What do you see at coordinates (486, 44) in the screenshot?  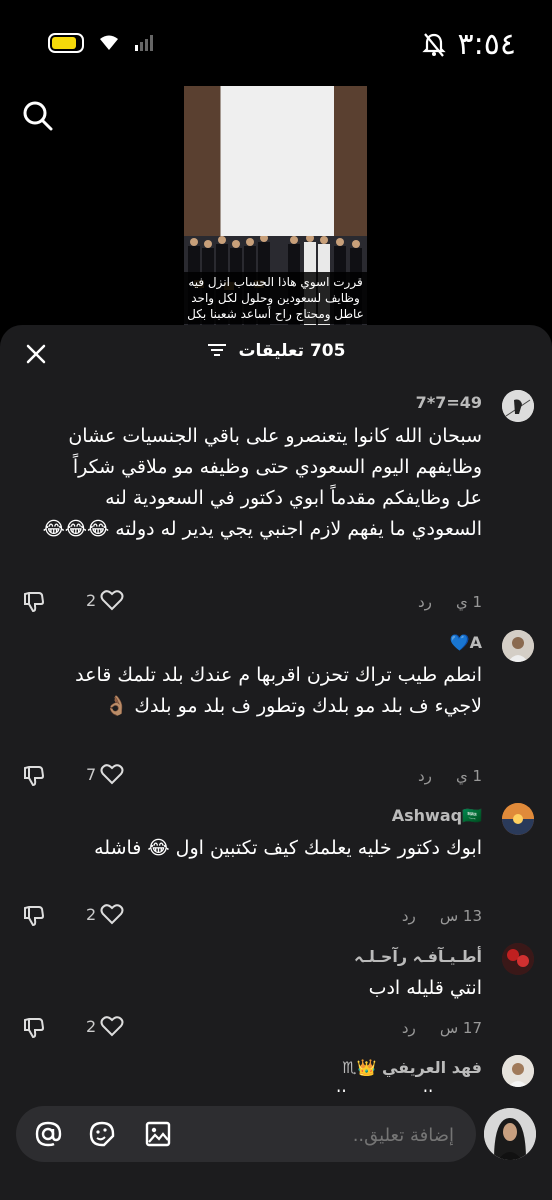 I see `clock: ٣:٥٤` at bounding box center [486, 44].